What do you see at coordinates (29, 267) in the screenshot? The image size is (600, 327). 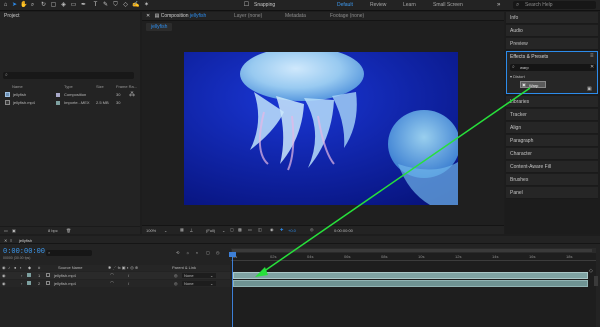 I see `label-icon: ◆` at bounding box center [29, 267].